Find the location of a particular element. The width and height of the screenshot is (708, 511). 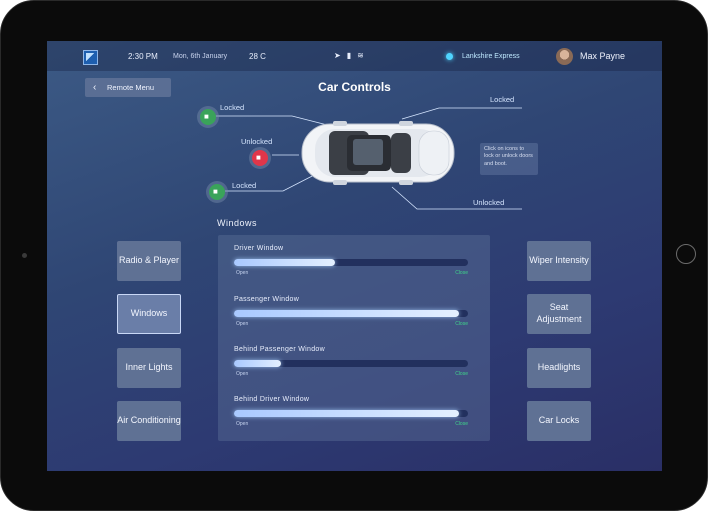

line-front-right is located at coordinates (461, 113).